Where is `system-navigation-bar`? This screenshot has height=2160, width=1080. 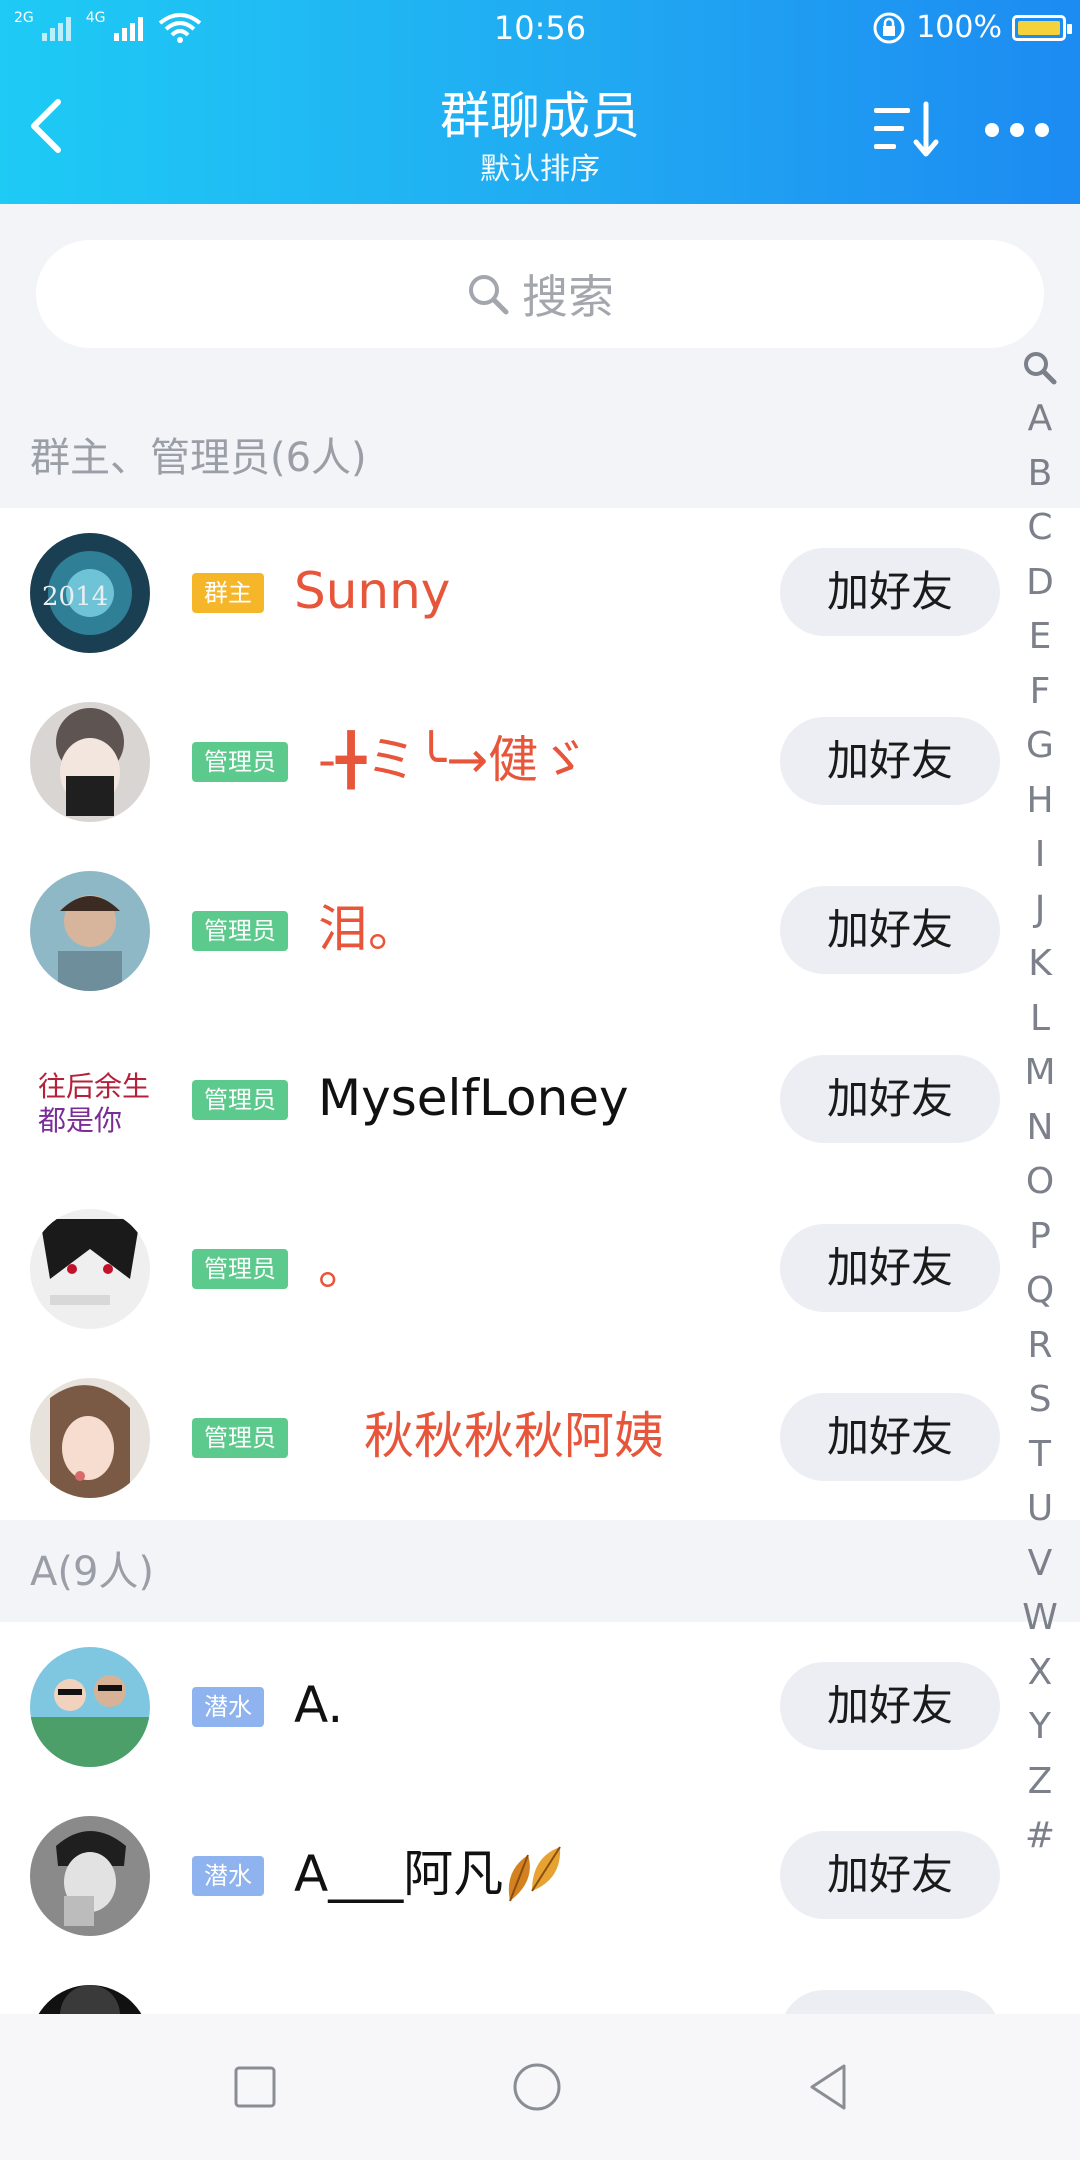 system-navigation-bar is located at coordinates (540, 2087).